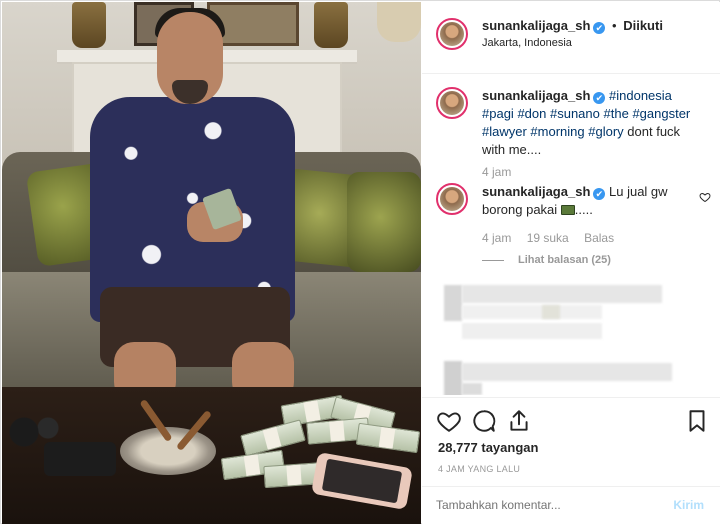 The height and width of the screenshot is (524, 720). Describe the element at coordinates (449, 421) in the screenshot. I see `heart-icon` at that location.